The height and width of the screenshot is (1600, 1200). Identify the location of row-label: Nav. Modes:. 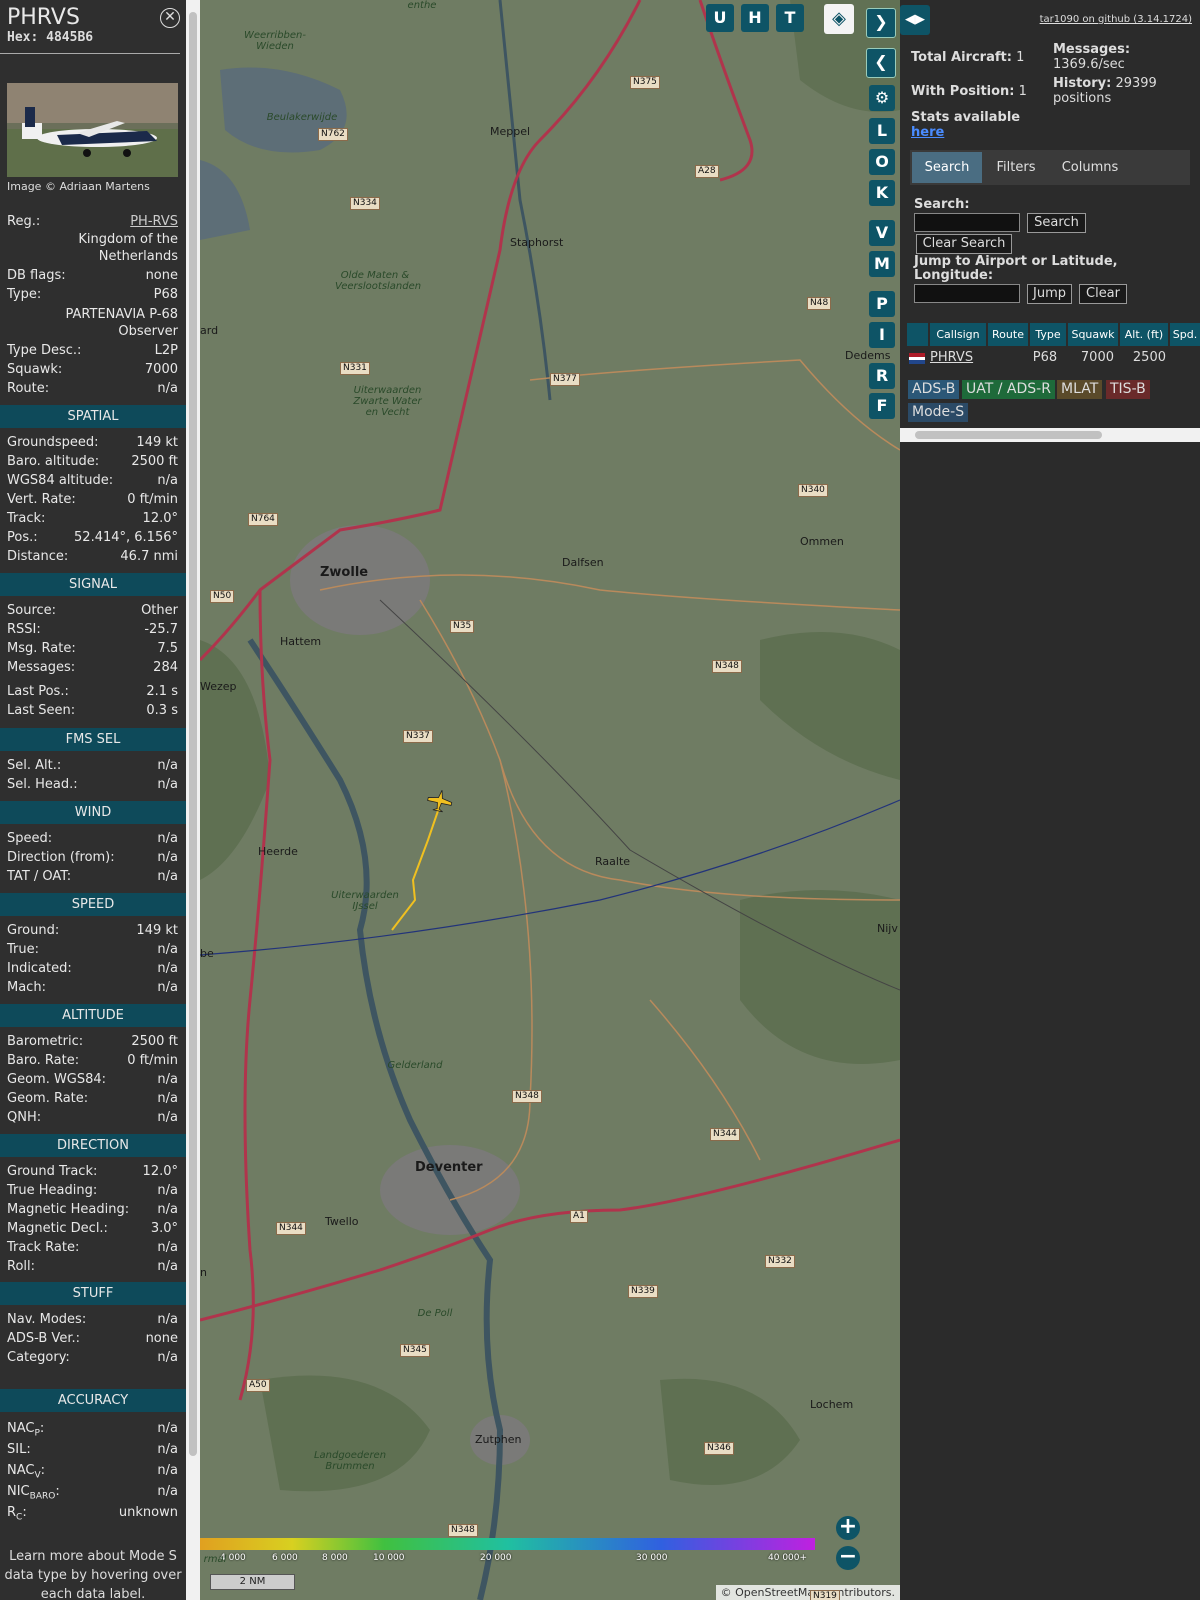
(47, 1319).